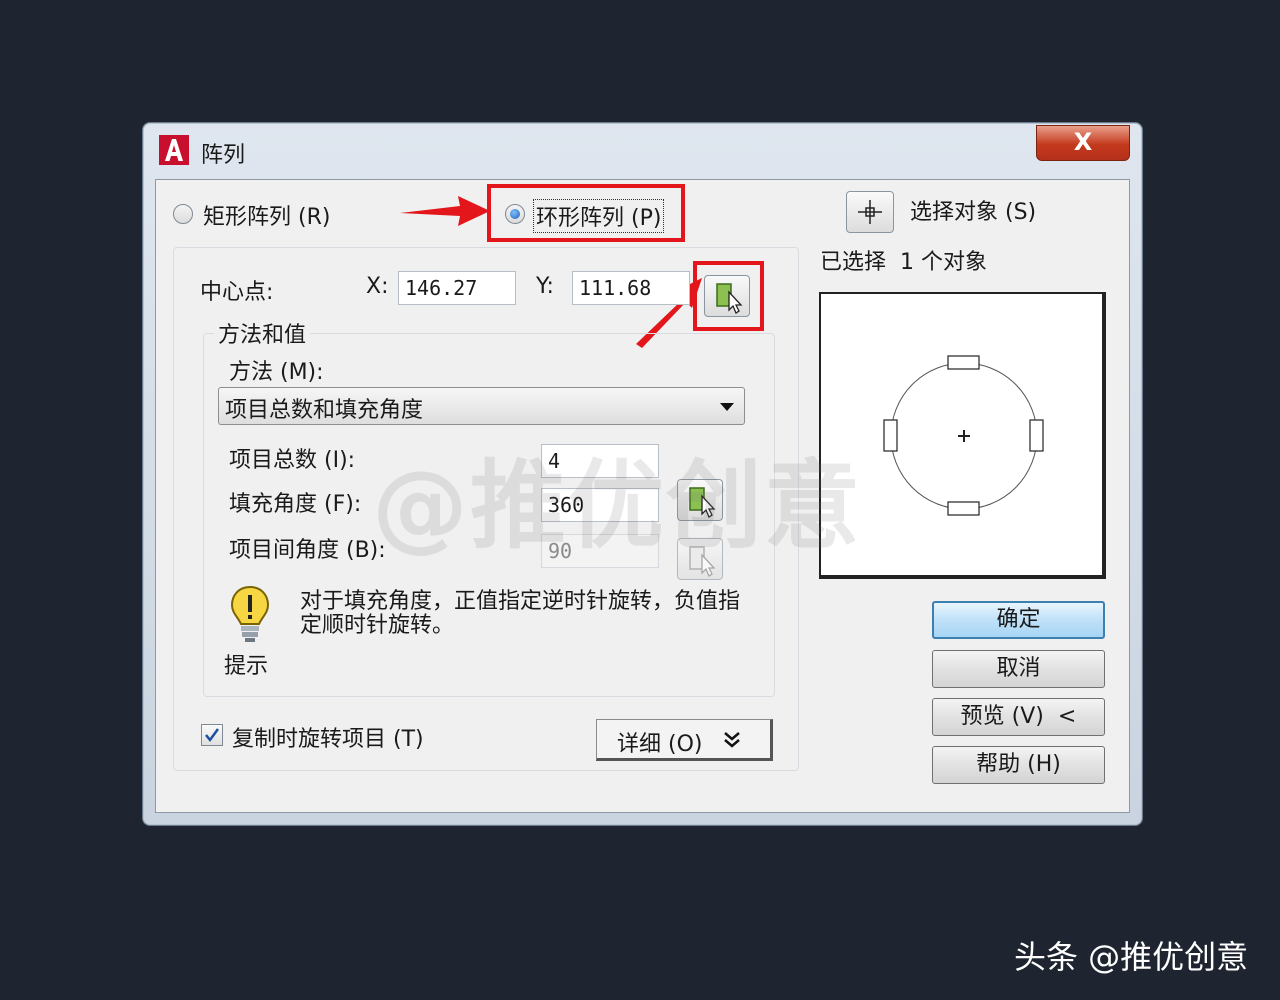  Describe the element at coordinates (1018, 717) in the screenshot. I see `preview-button: 预览 (V) <` at that location.